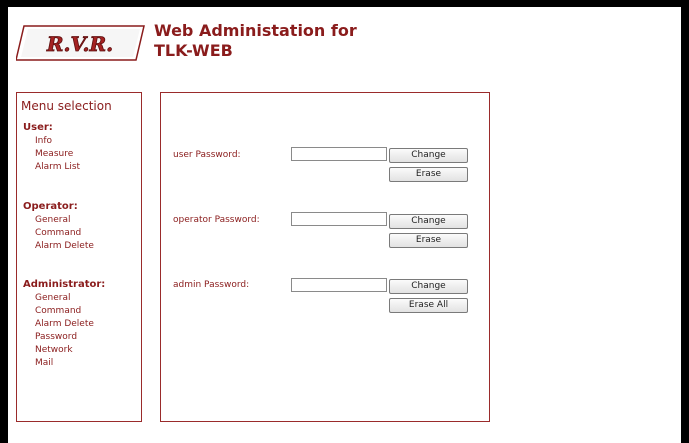  What do you see at coordinates (52, 298) in the screenshot?
I see `menu-item-admin-general: General` at bounding box center [52, 298].